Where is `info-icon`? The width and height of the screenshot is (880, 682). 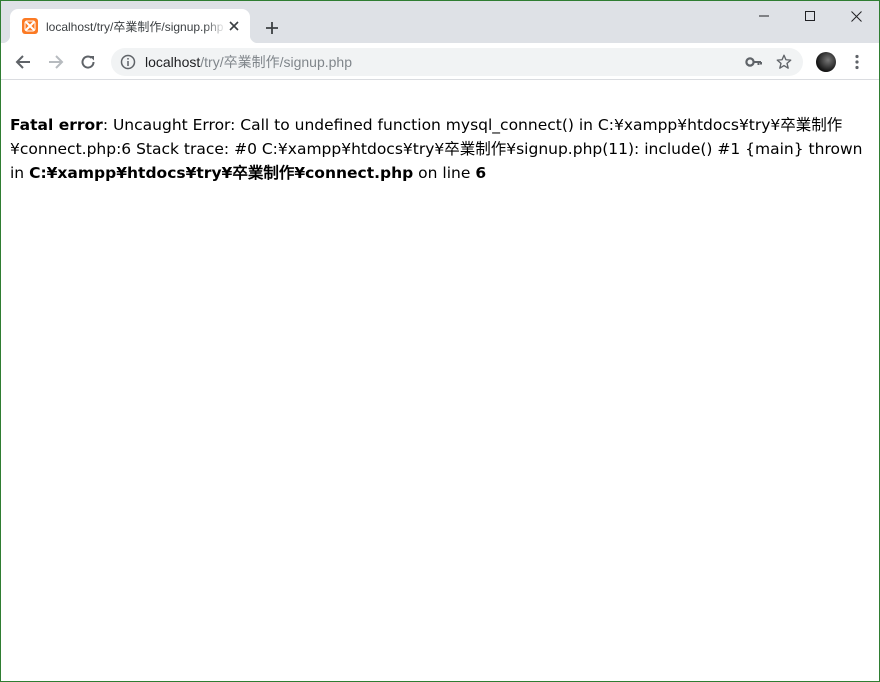 info-icon is located at coordinates (128, 62).